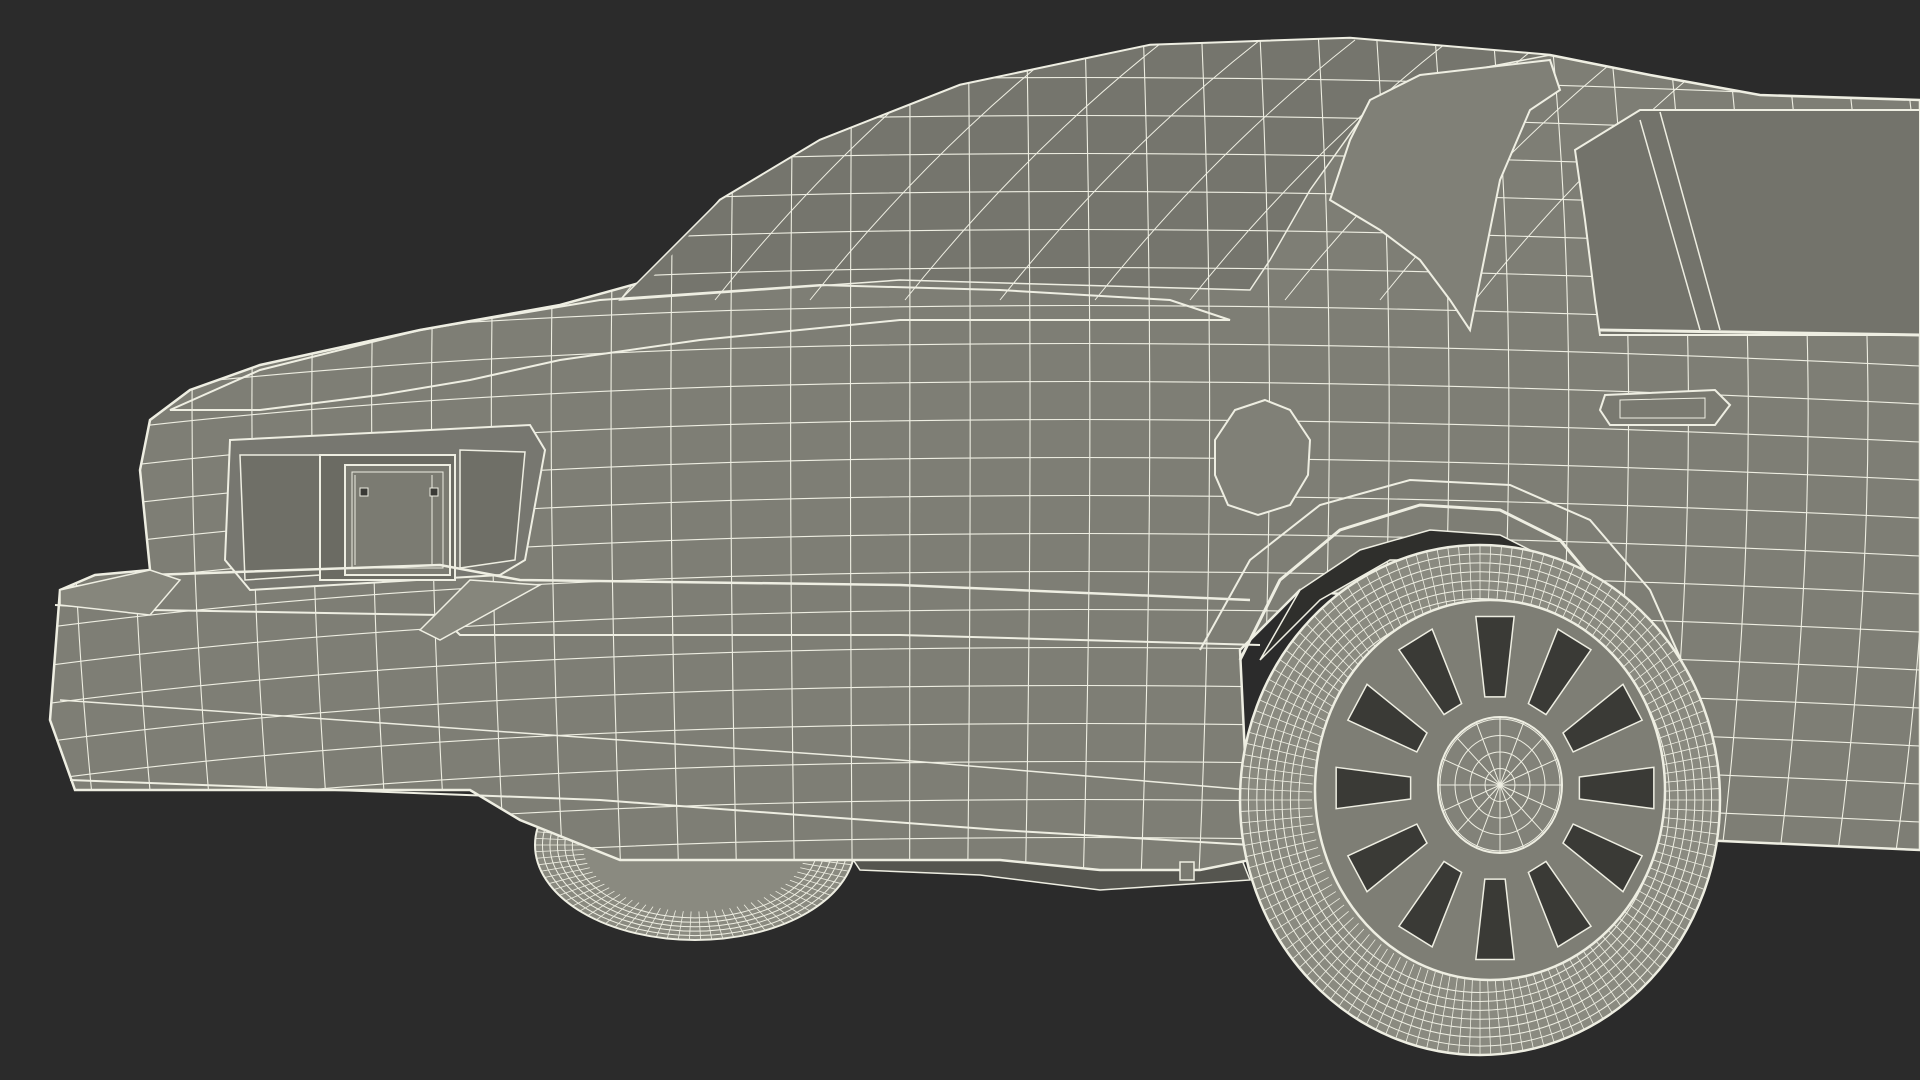 Image resolution: width=1920 pixels, height=1080 pixels. What do you see at coordinates (1187, 871) in the screenshot?
I see `exhaust-tip` at bounding box center [1187, 871].